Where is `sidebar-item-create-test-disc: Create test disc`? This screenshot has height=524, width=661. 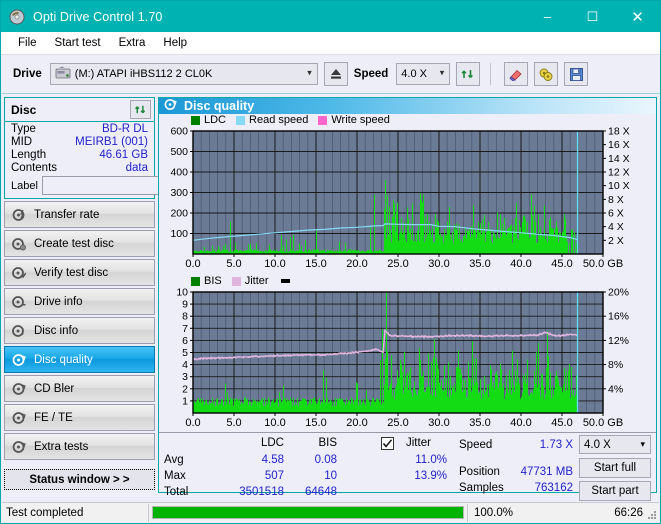 sidebar-item-create-test-disc: Create test disc is located at coordinates (79, 243).